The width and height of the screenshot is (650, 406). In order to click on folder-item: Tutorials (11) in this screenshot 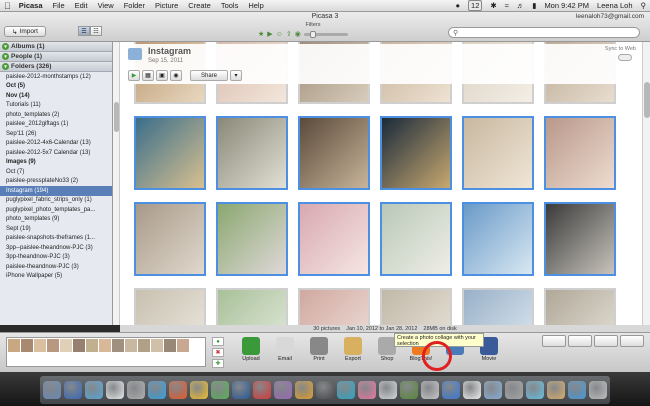, I will do `click(56, 106)`.